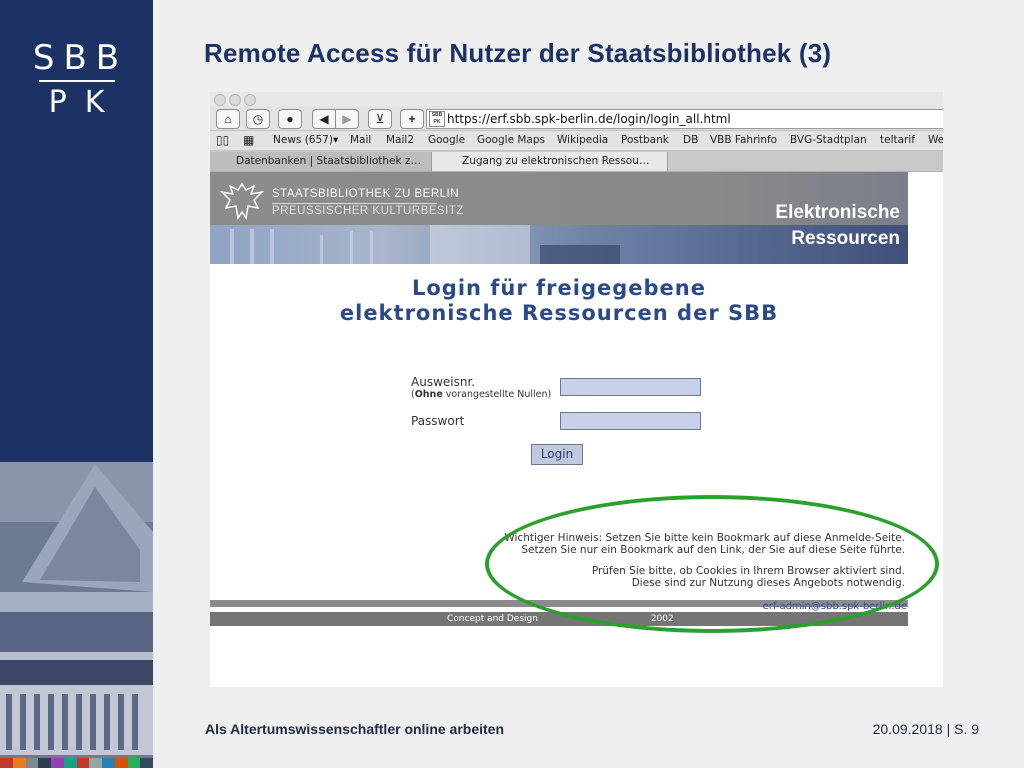 The height and width of the screenshot is (768, 1024). I want to click on bookmark-google-maps: Google Maps, so click(511, 140).